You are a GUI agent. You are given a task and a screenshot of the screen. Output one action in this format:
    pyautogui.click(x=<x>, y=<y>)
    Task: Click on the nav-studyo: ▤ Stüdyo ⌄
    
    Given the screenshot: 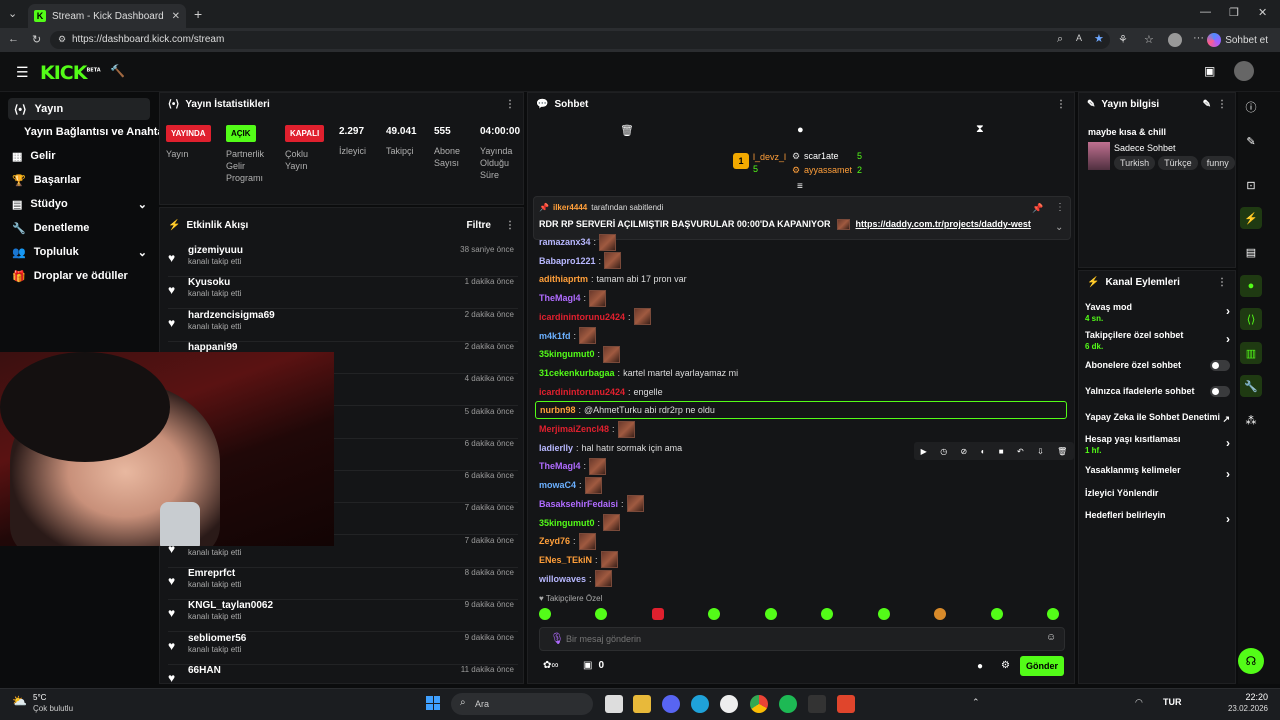 What is the action you would take?
    pyautogui.click(x=79, y=204)
    